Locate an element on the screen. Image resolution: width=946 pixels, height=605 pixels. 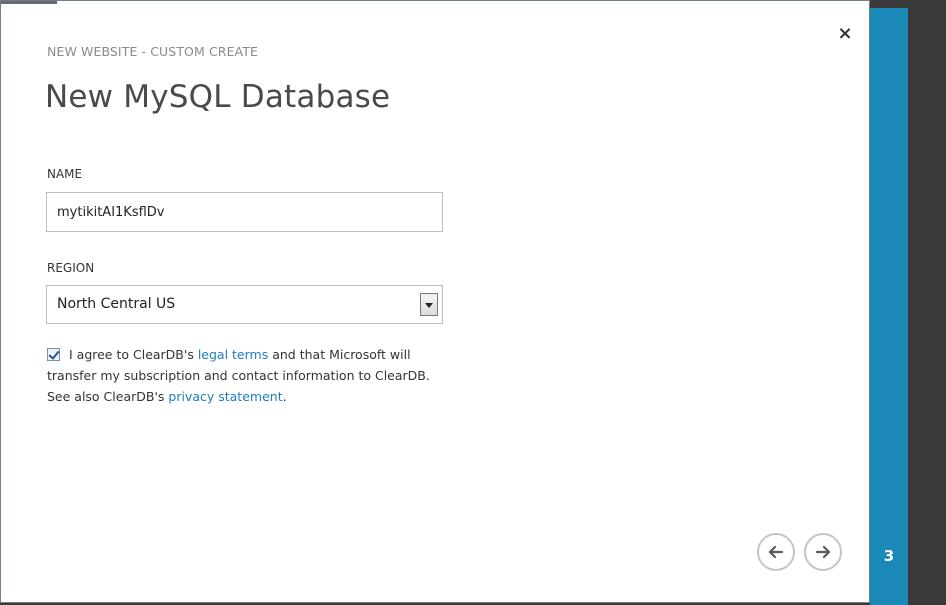
page-title: New MySQL Database is located at coordinates (218, 97).